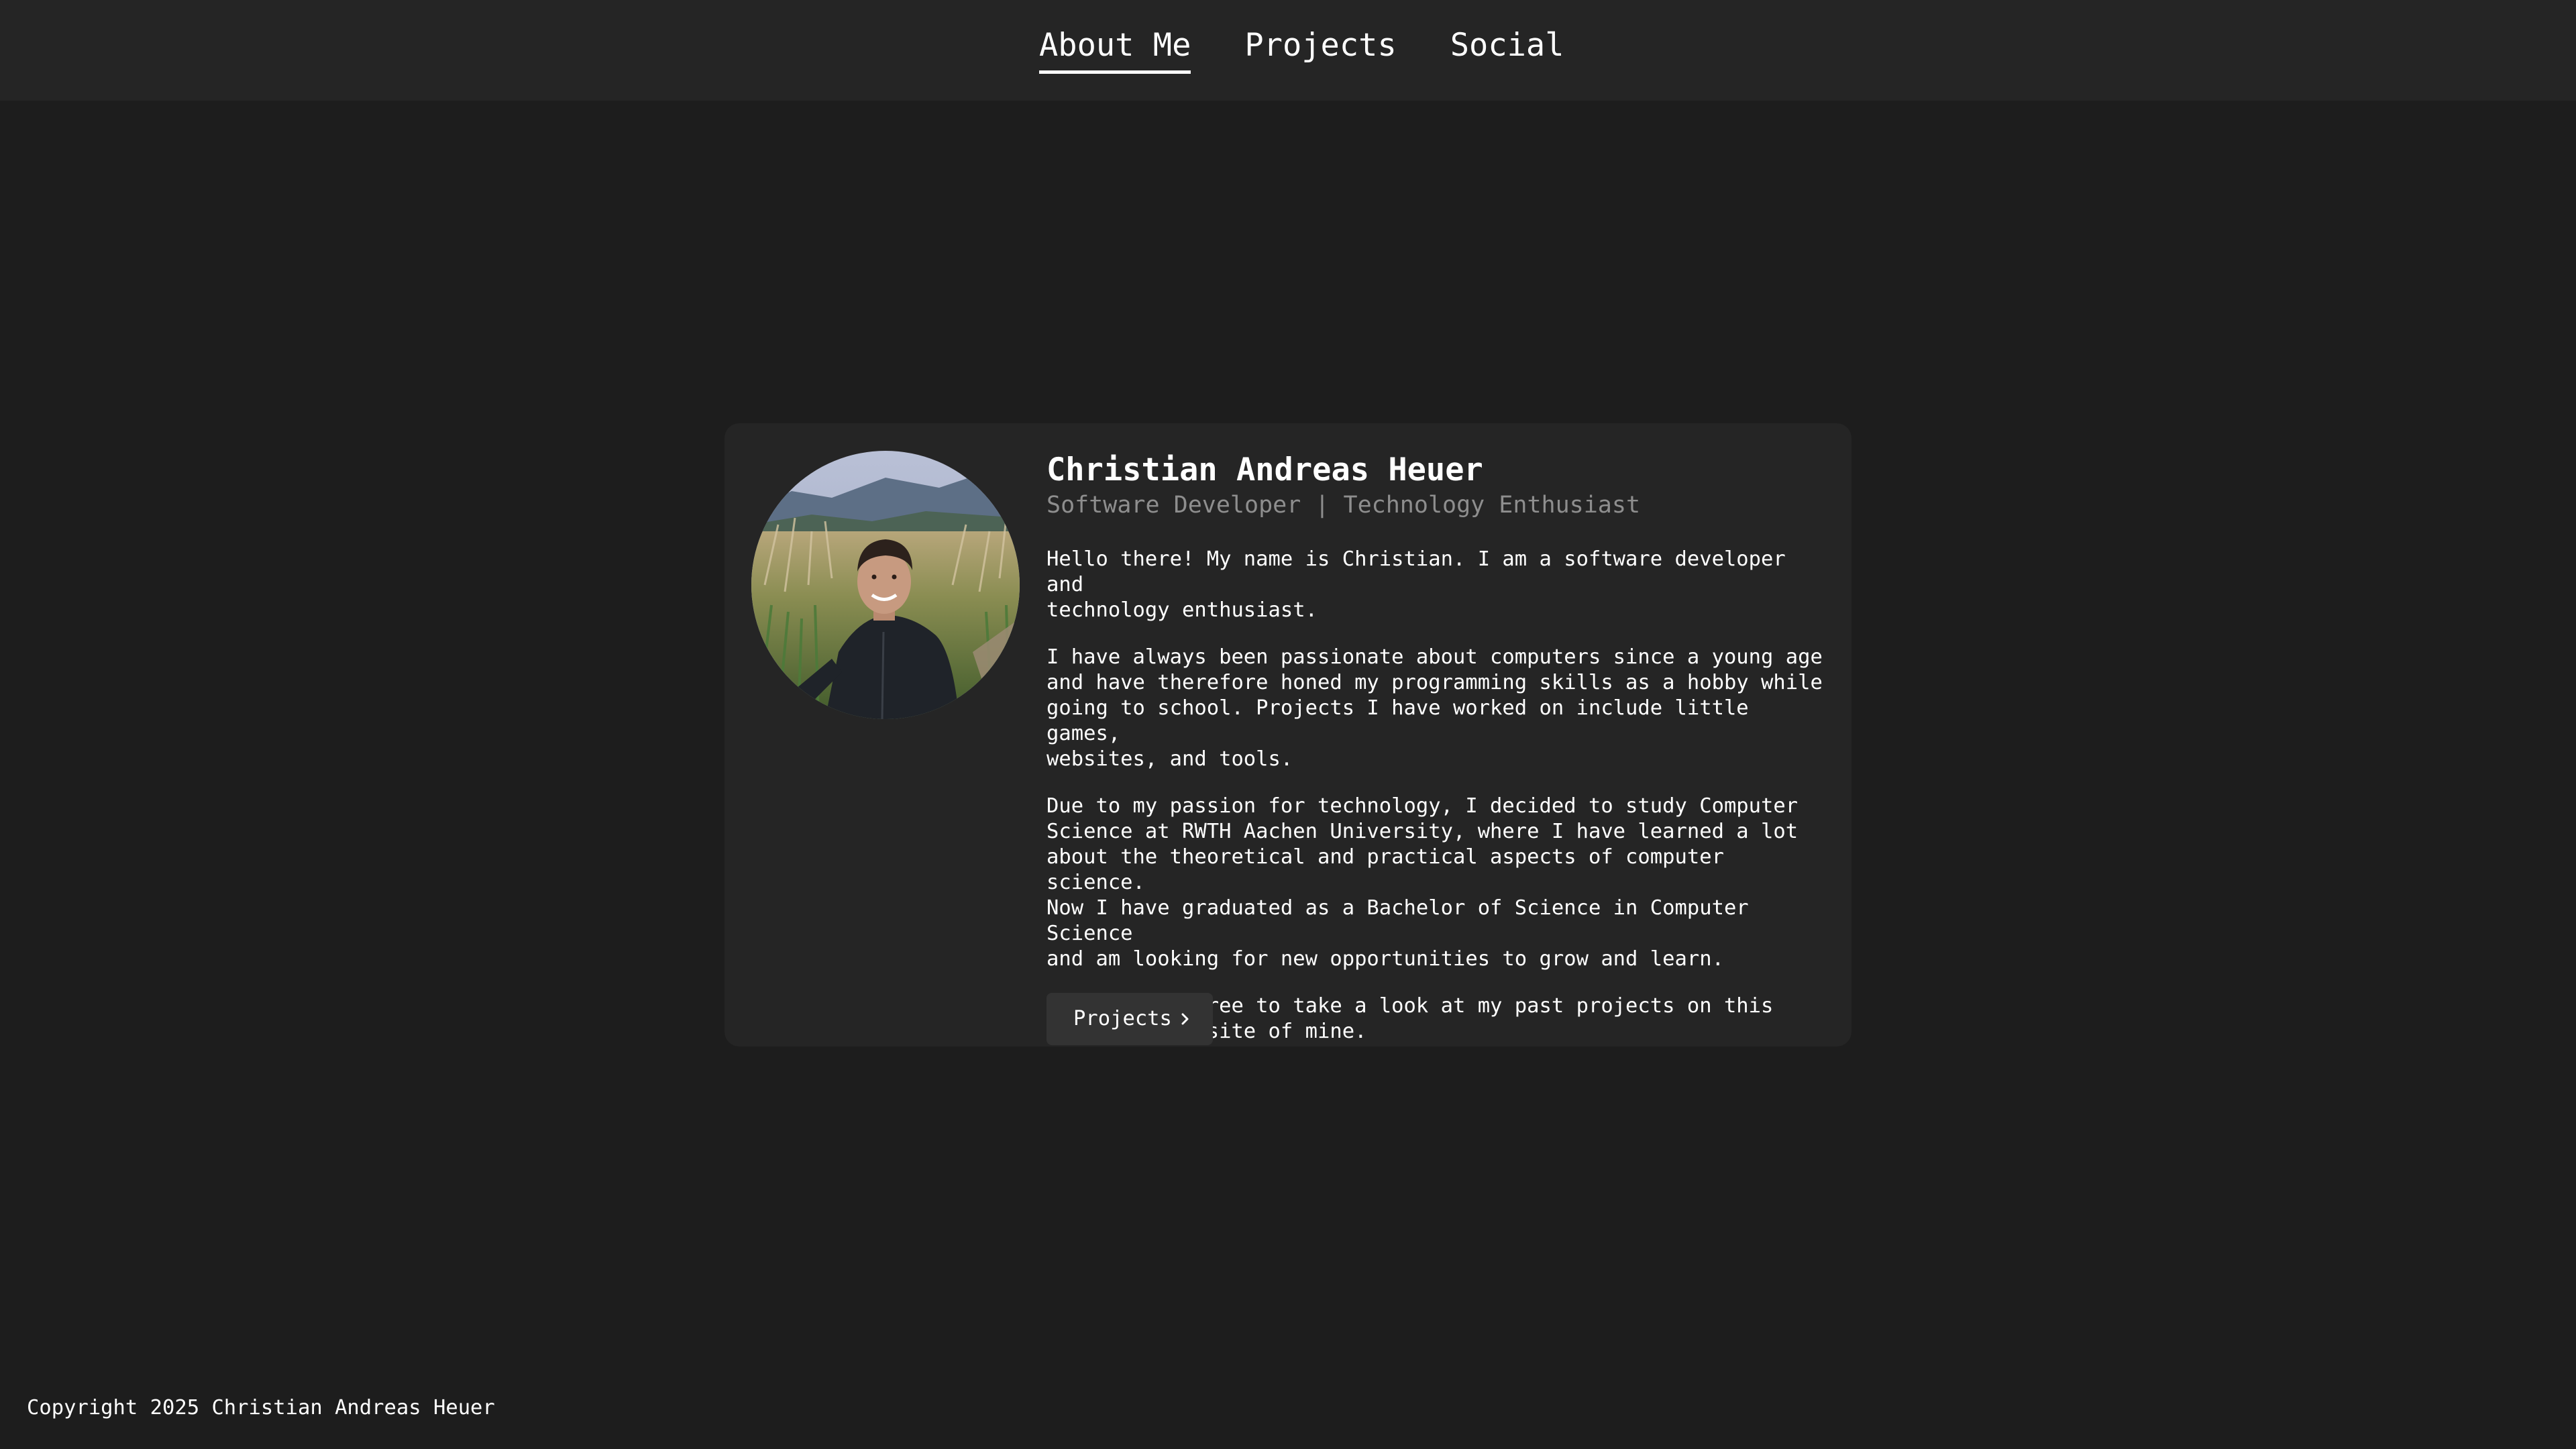 This screenshot has width=2576, height=1449. What do you see at coordinates (1320, 45) in the screenshot?
I see `nav-link-projects: Projects` at bounding box center [1320, 45].